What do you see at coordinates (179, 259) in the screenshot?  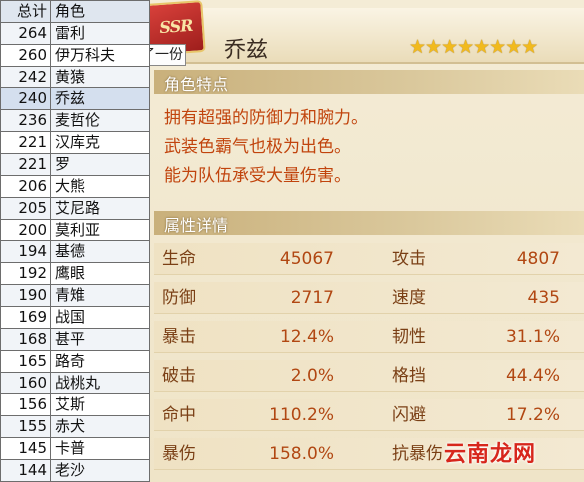 I see `stat-label: 生命` at bounding box center [179, 259].